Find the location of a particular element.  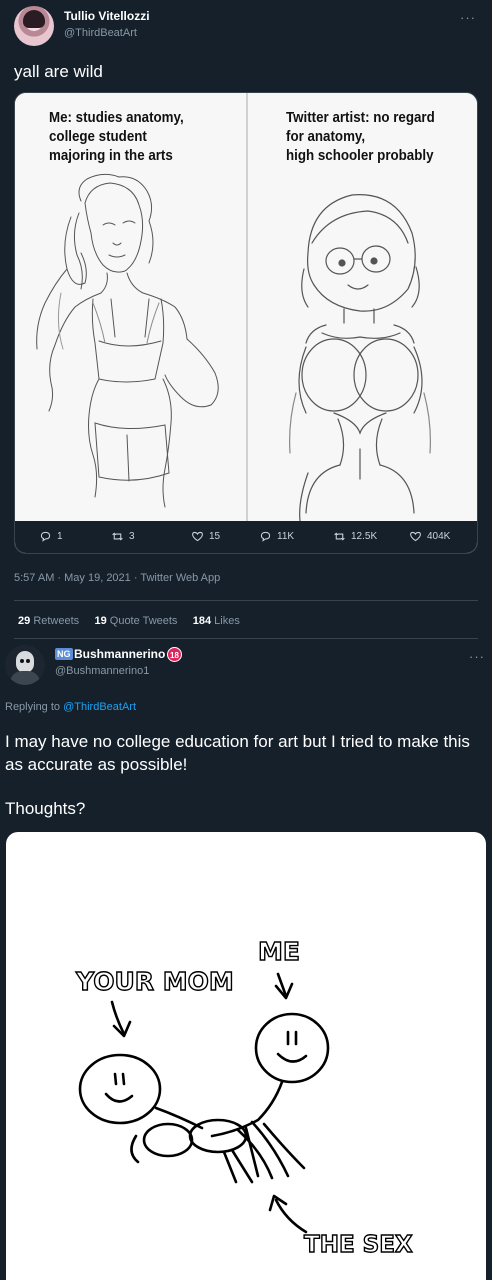

quote-tweets-count: 19 Quote Tweets is located at coordinates (135, 621).